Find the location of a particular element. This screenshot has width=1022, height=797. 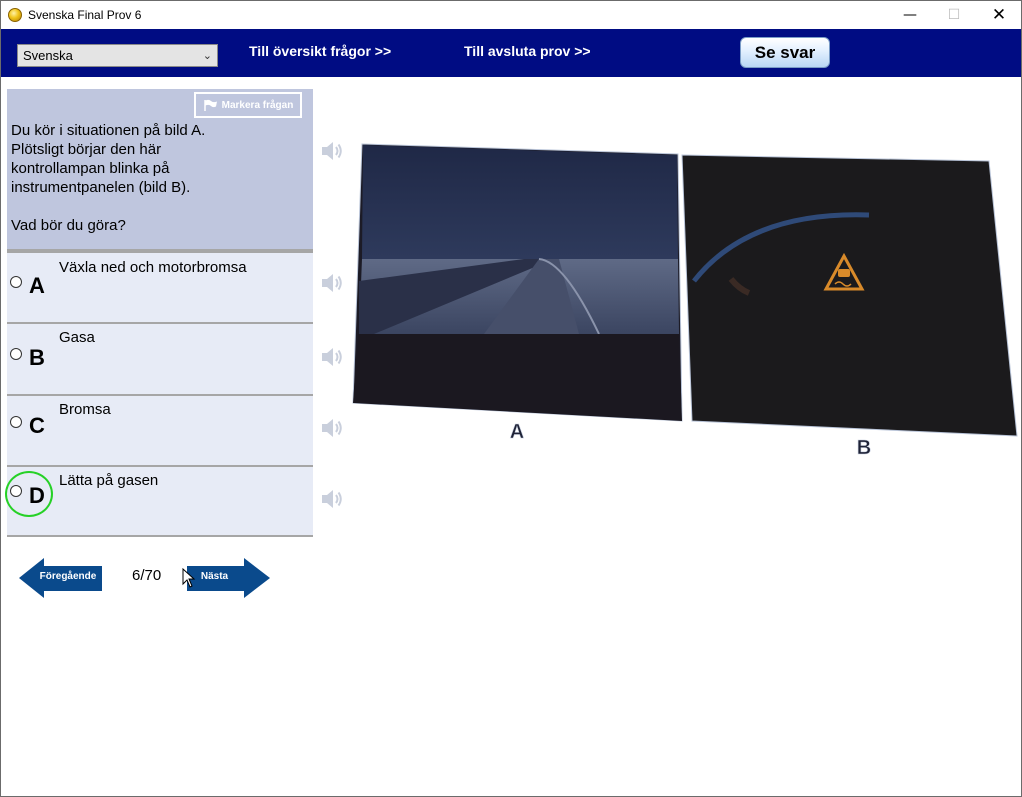

answer-radio-c is located at coordinates (16, 422).